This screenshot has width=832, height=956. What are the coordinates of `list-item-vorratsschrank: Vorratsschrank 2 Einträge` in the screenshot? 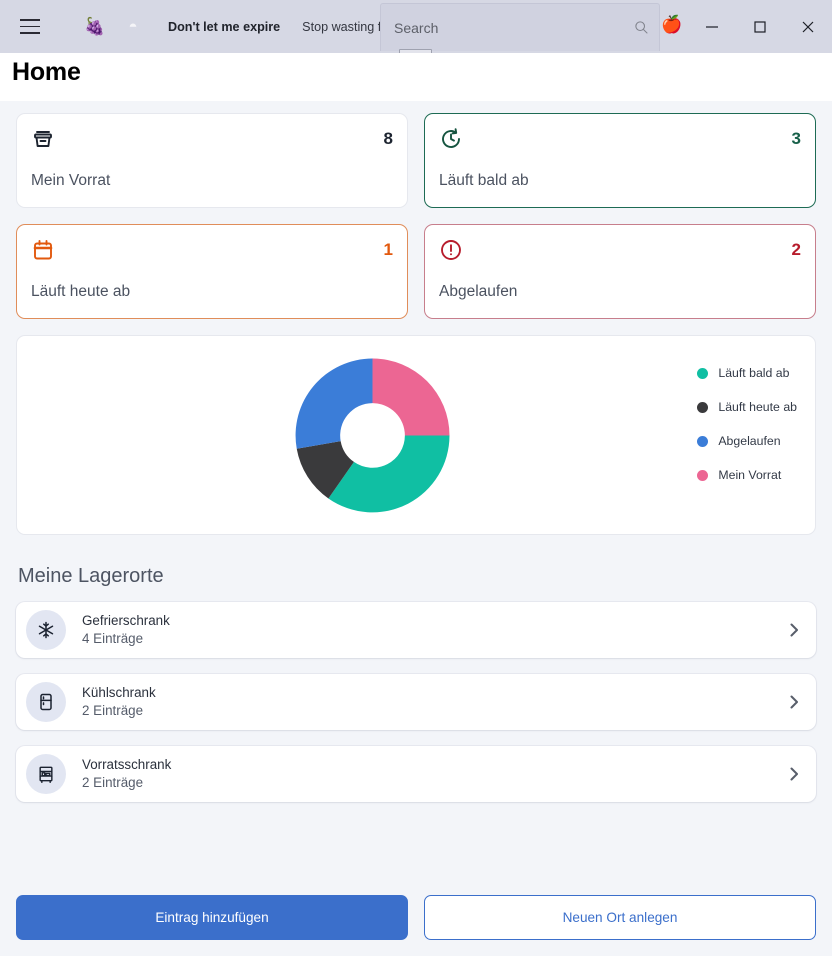 It's located at (416, 774).